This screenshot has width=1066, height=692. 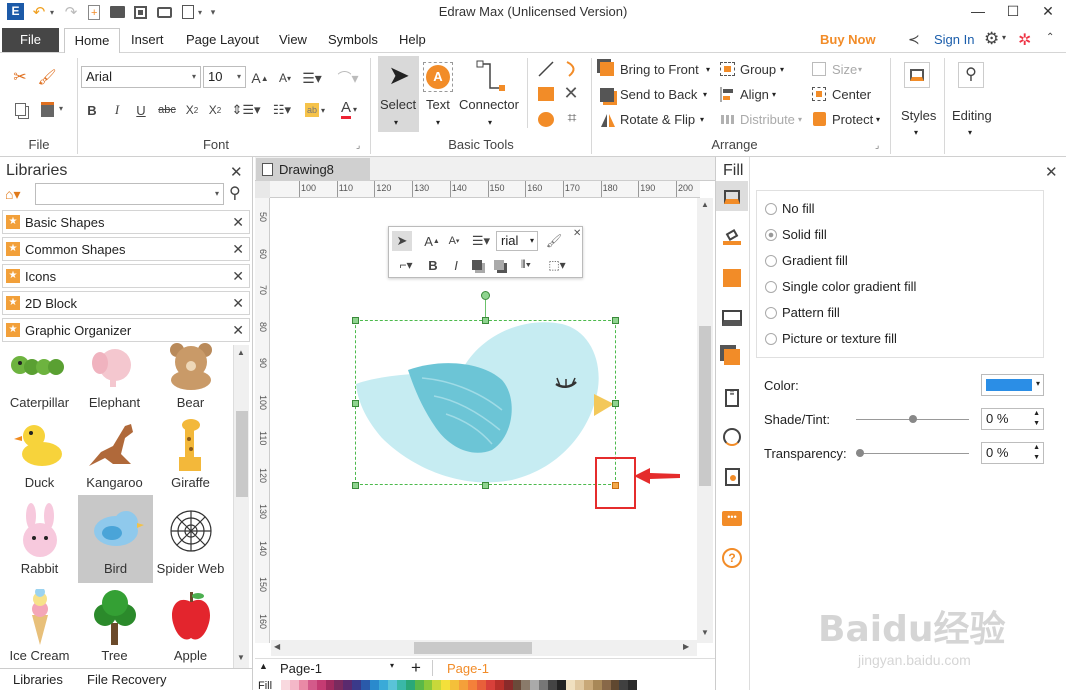 What do you see at coordinates (126, 679) in the screenshot?
I see `tab-file-recovery: File Recovery` at bounding box center [126, 679].